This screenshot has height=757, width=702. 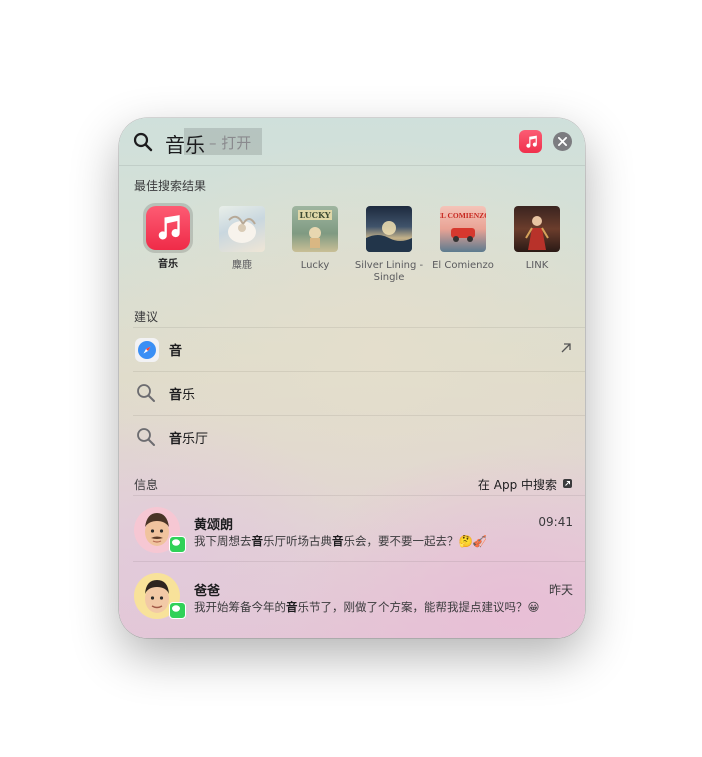 What do you see at coordinates (560, 590) in the screenshot?
I see `message-time: 昨天` at bounding box center [560, 590].